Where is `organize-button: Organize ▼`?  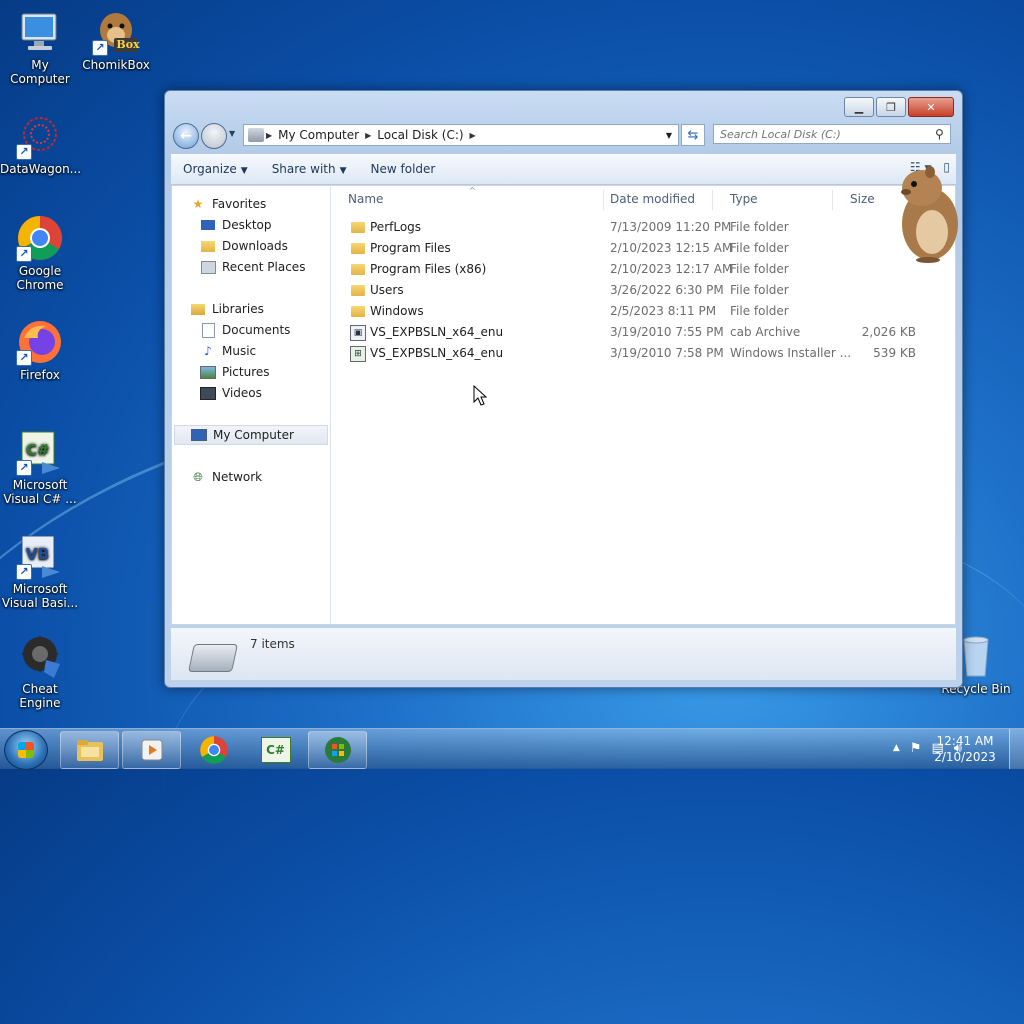
organize-button: Organize ▼ is located at coordinates (215, 169).